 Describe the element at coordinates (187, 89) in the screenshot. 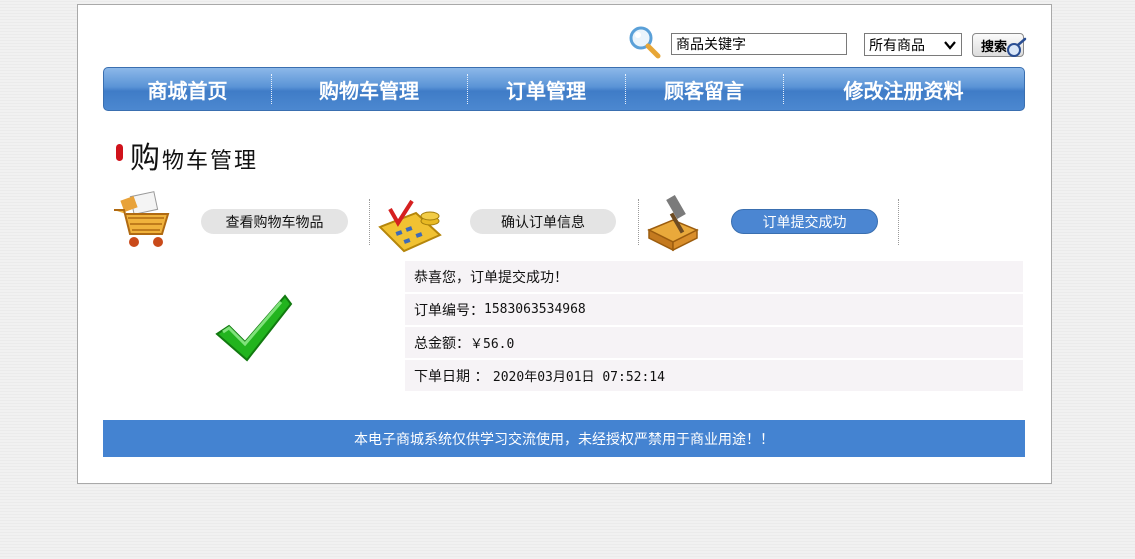

I see `nav-item-home: 商城首页` at that location.